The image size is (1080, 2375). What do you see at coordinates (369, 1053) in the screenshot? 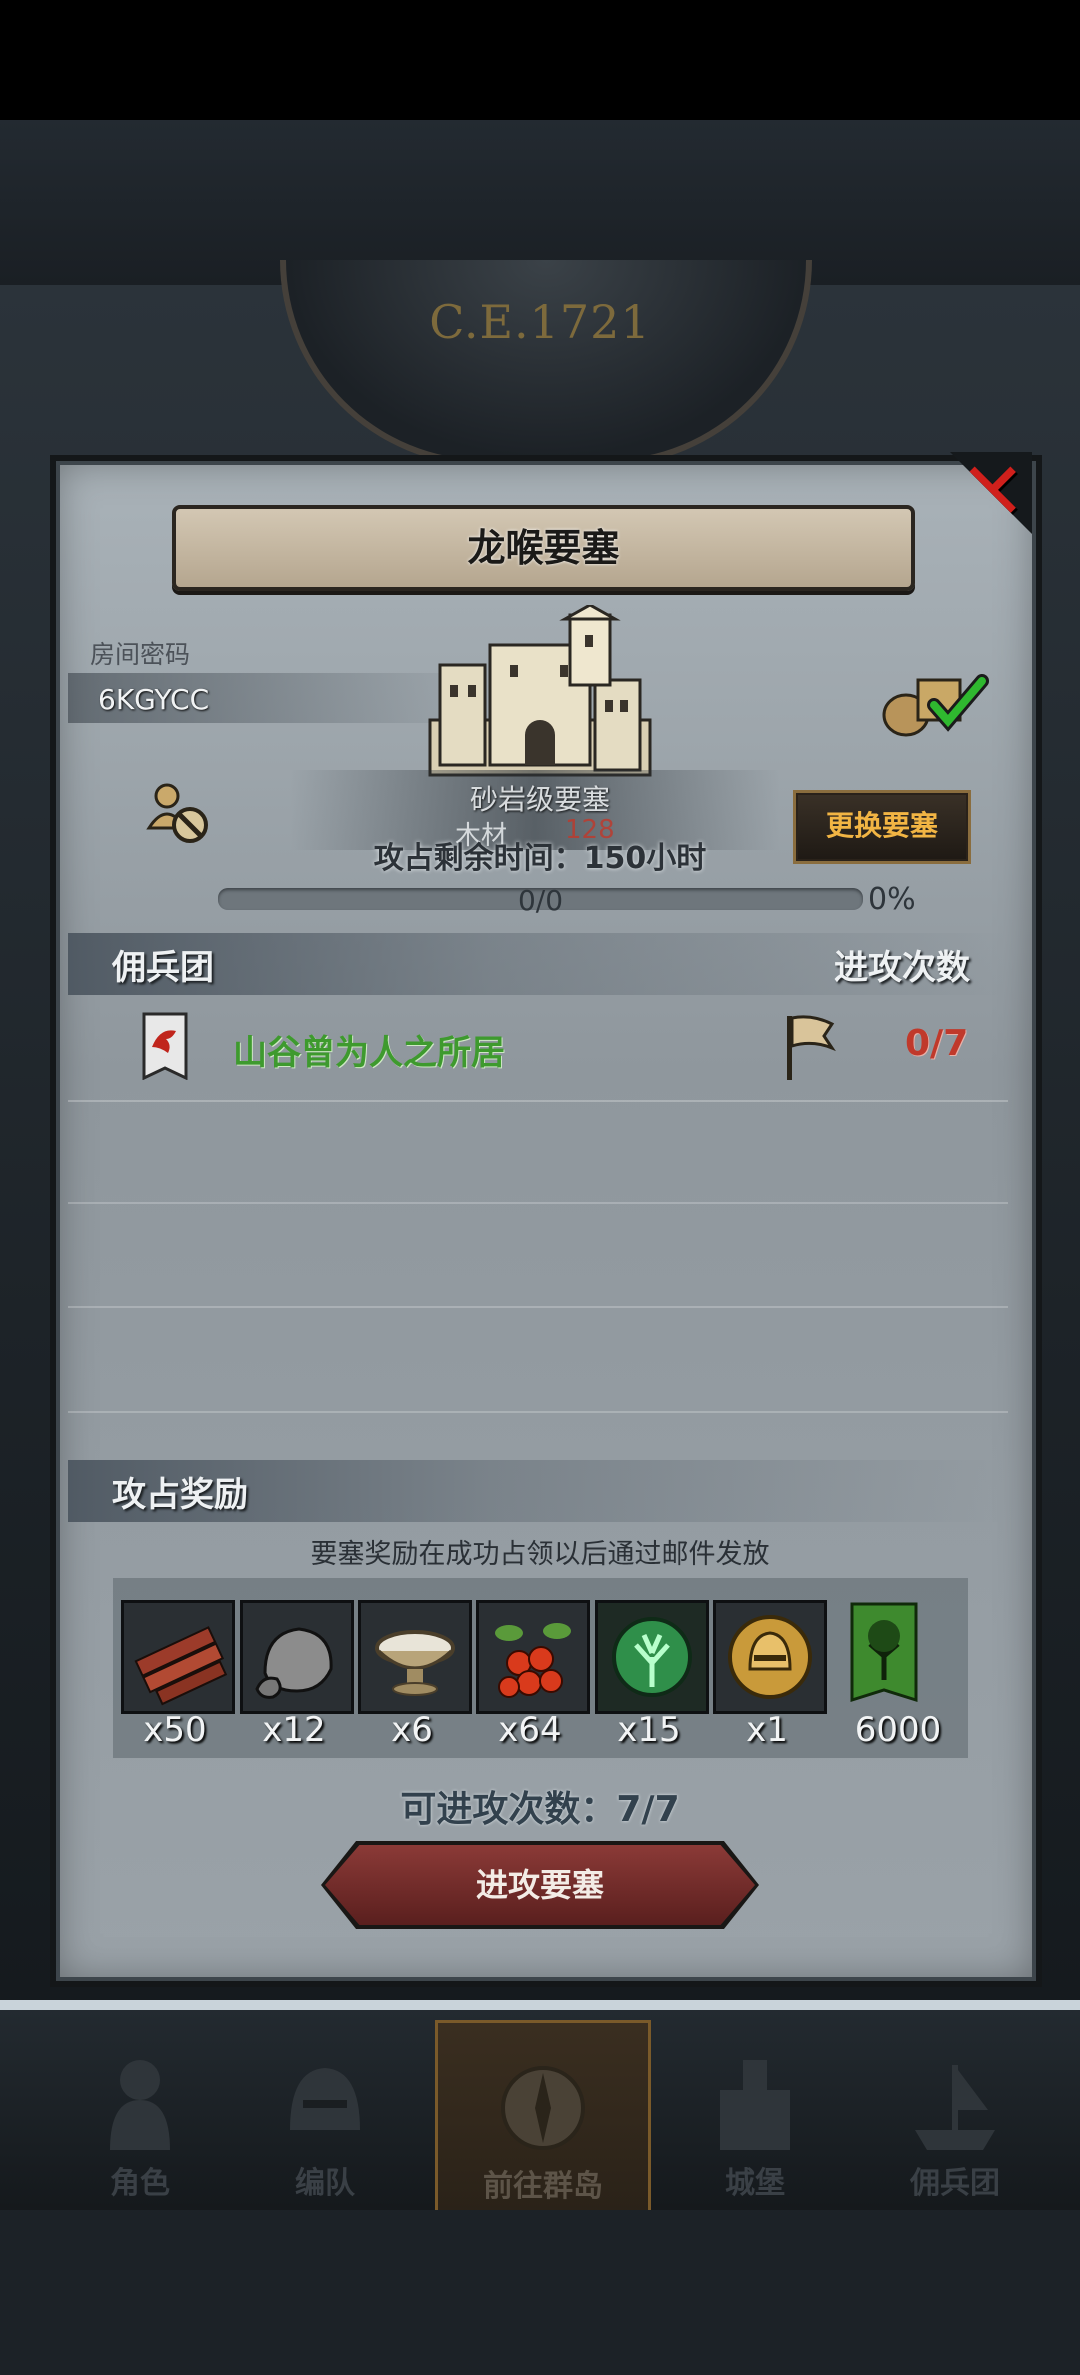
I see `mercenary-name: 山谷曾为人之所居` at bounding box center [369, 1053].